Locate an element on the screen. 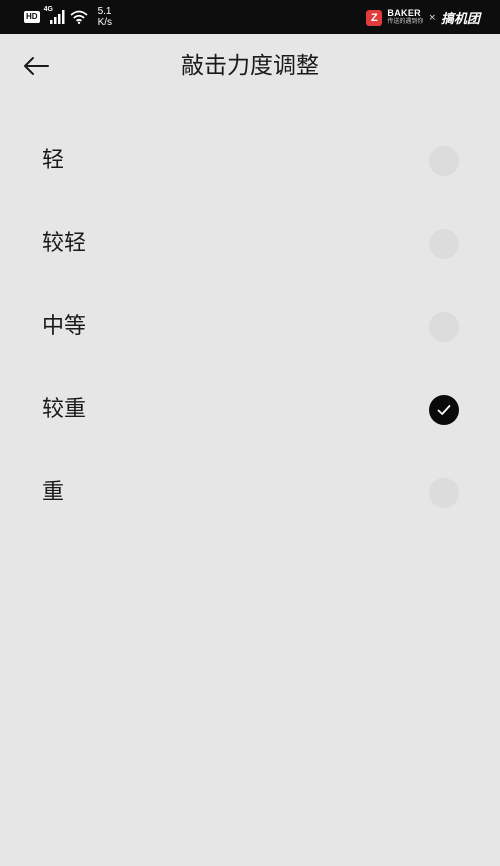  app-header: 敲击力度调整 is located at coordinates (250, 66).